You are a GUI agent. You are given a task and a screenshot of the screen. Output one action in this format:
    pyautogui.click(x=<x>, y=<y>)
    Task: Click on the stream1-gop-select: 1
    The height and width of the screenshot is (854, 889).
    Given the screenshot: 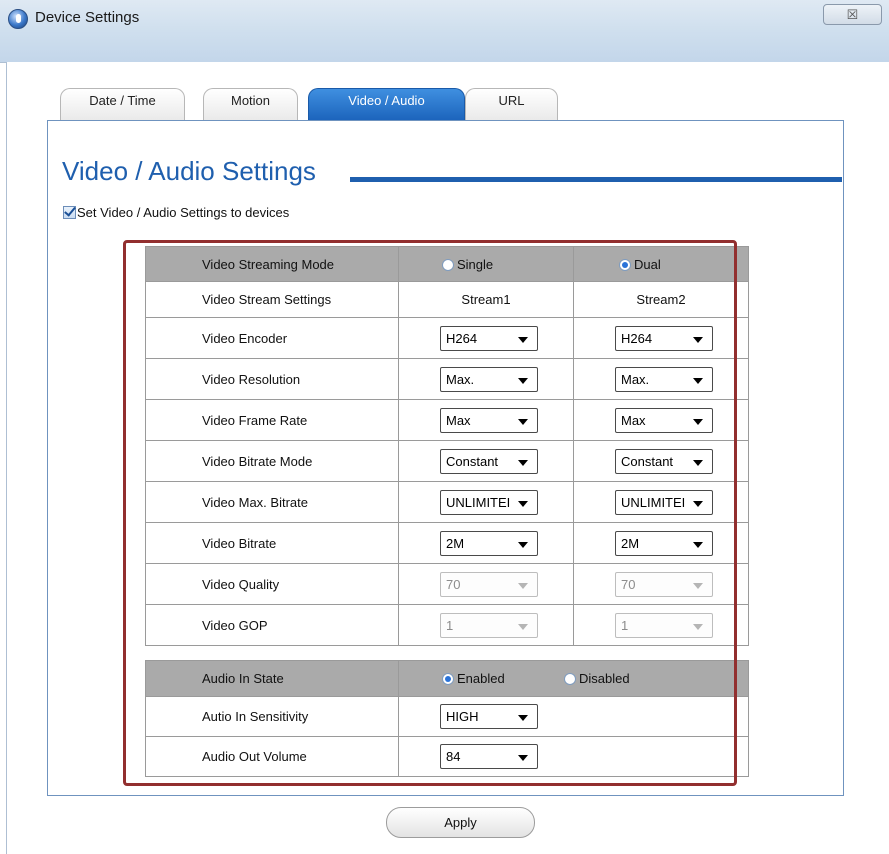 What is the action you would take?
    pyautogui.click(x=489, y=625)
    